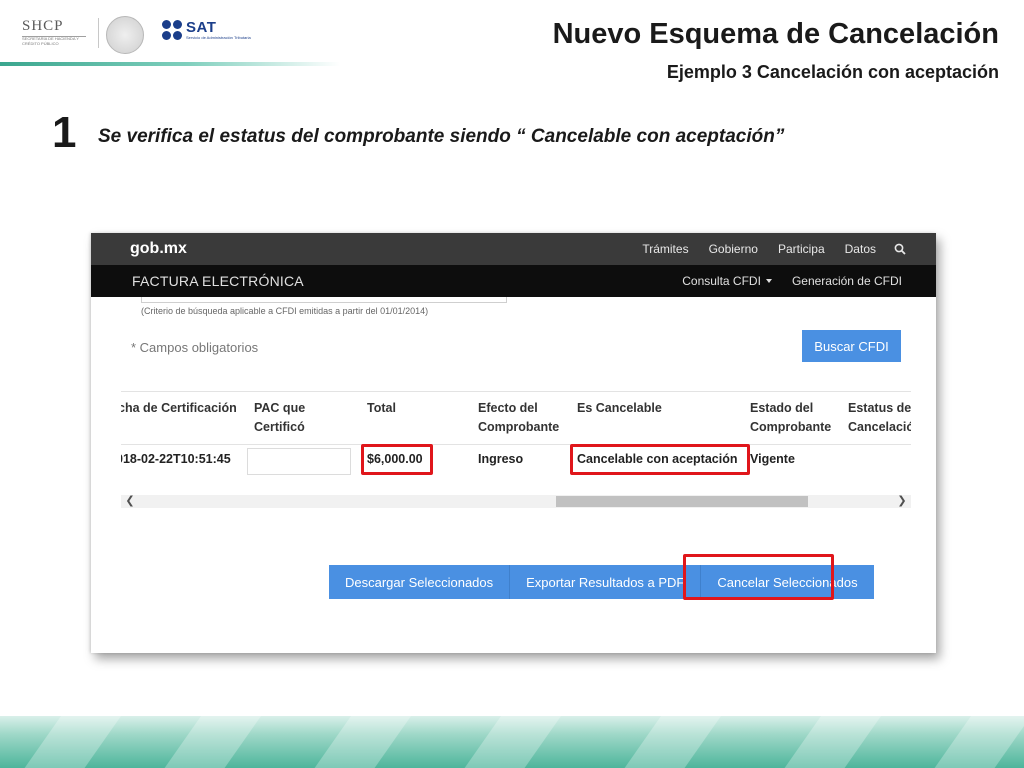  I want to click on cell-estado: Vigente, so click(772, 459).